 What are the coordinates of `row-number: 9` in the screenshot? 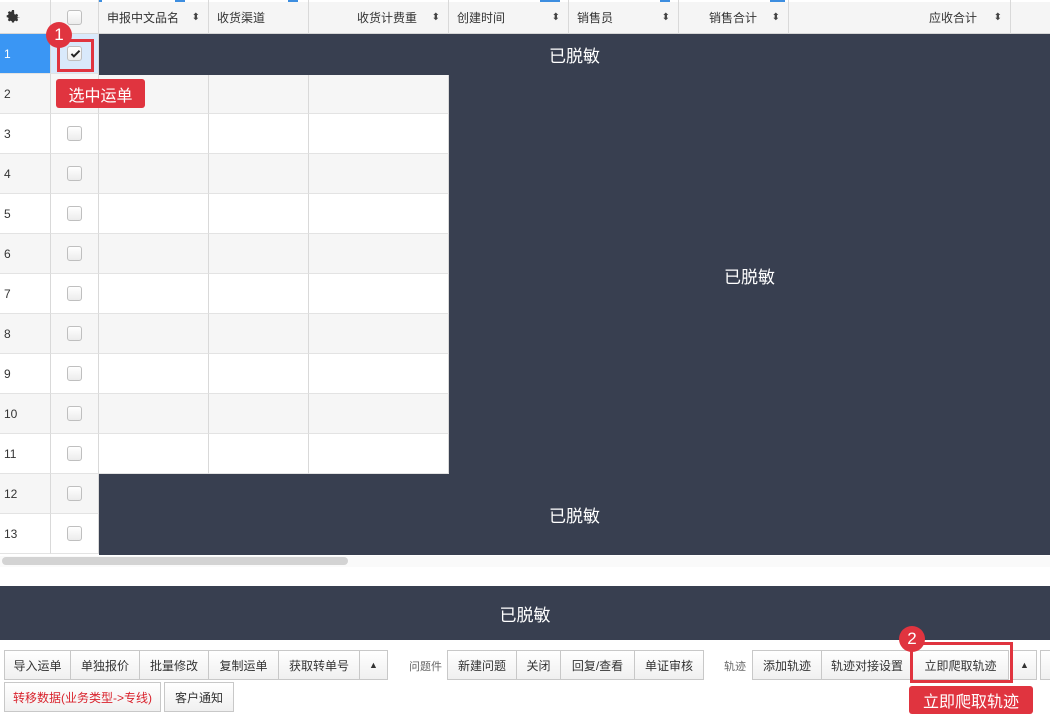 It's located at (25, 374).